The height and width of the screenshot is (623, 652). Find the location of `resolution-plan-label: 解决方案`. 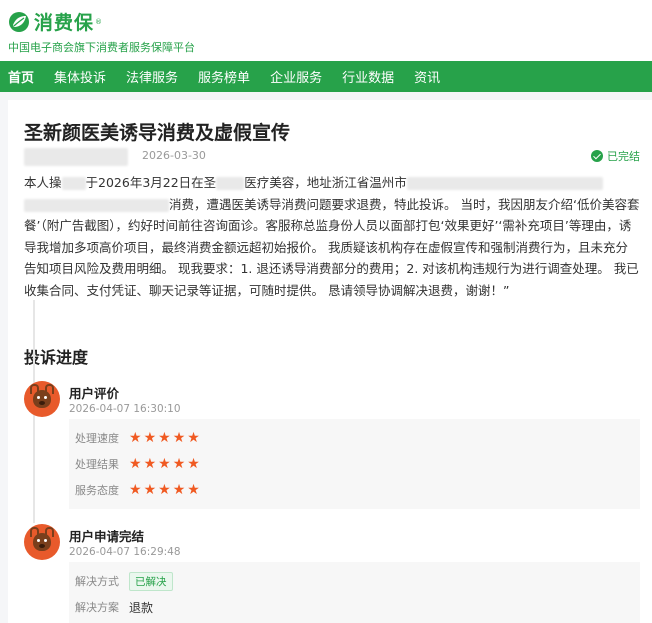

resolution-plan-label: 解决方案 is located at coordinates (97, 607).